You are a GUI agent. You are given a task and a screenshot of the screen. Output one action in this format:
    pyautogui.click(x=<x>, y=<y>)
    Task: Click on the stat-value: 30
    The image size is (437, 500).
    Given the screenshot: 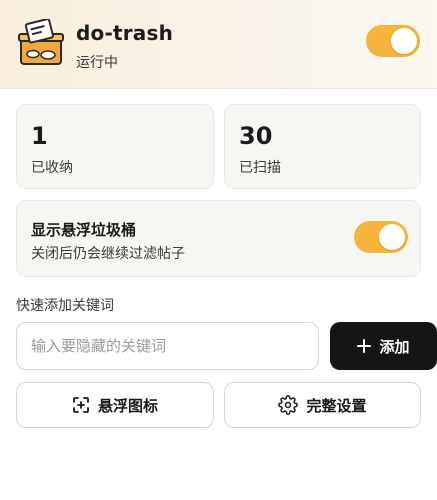 What is the action you would take?
    pyautogui.click(x=256, y=136)
    